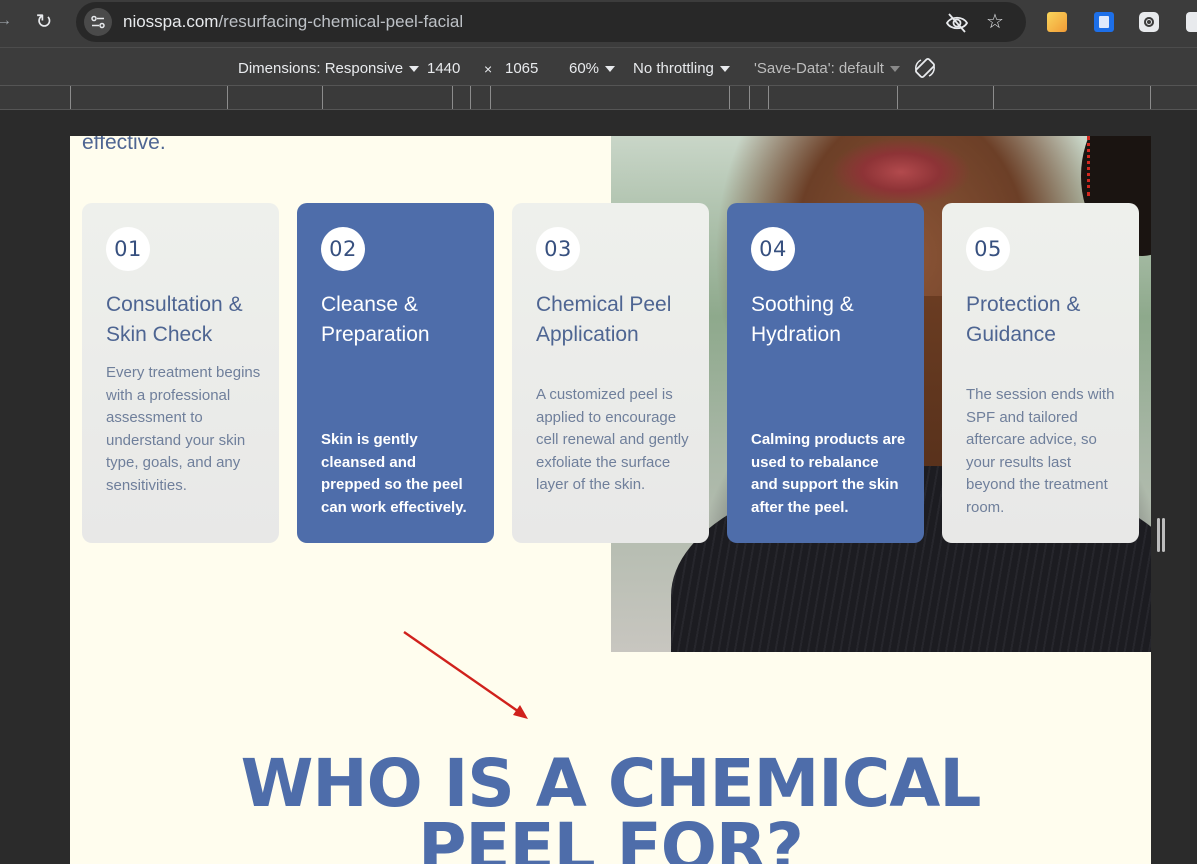 This screenshot has width=1197, height=864. Describe the element at coordinates (341, 21) in the screenshot. I see `url-path: /resurfacing-chemical-peel-facial` at that location.